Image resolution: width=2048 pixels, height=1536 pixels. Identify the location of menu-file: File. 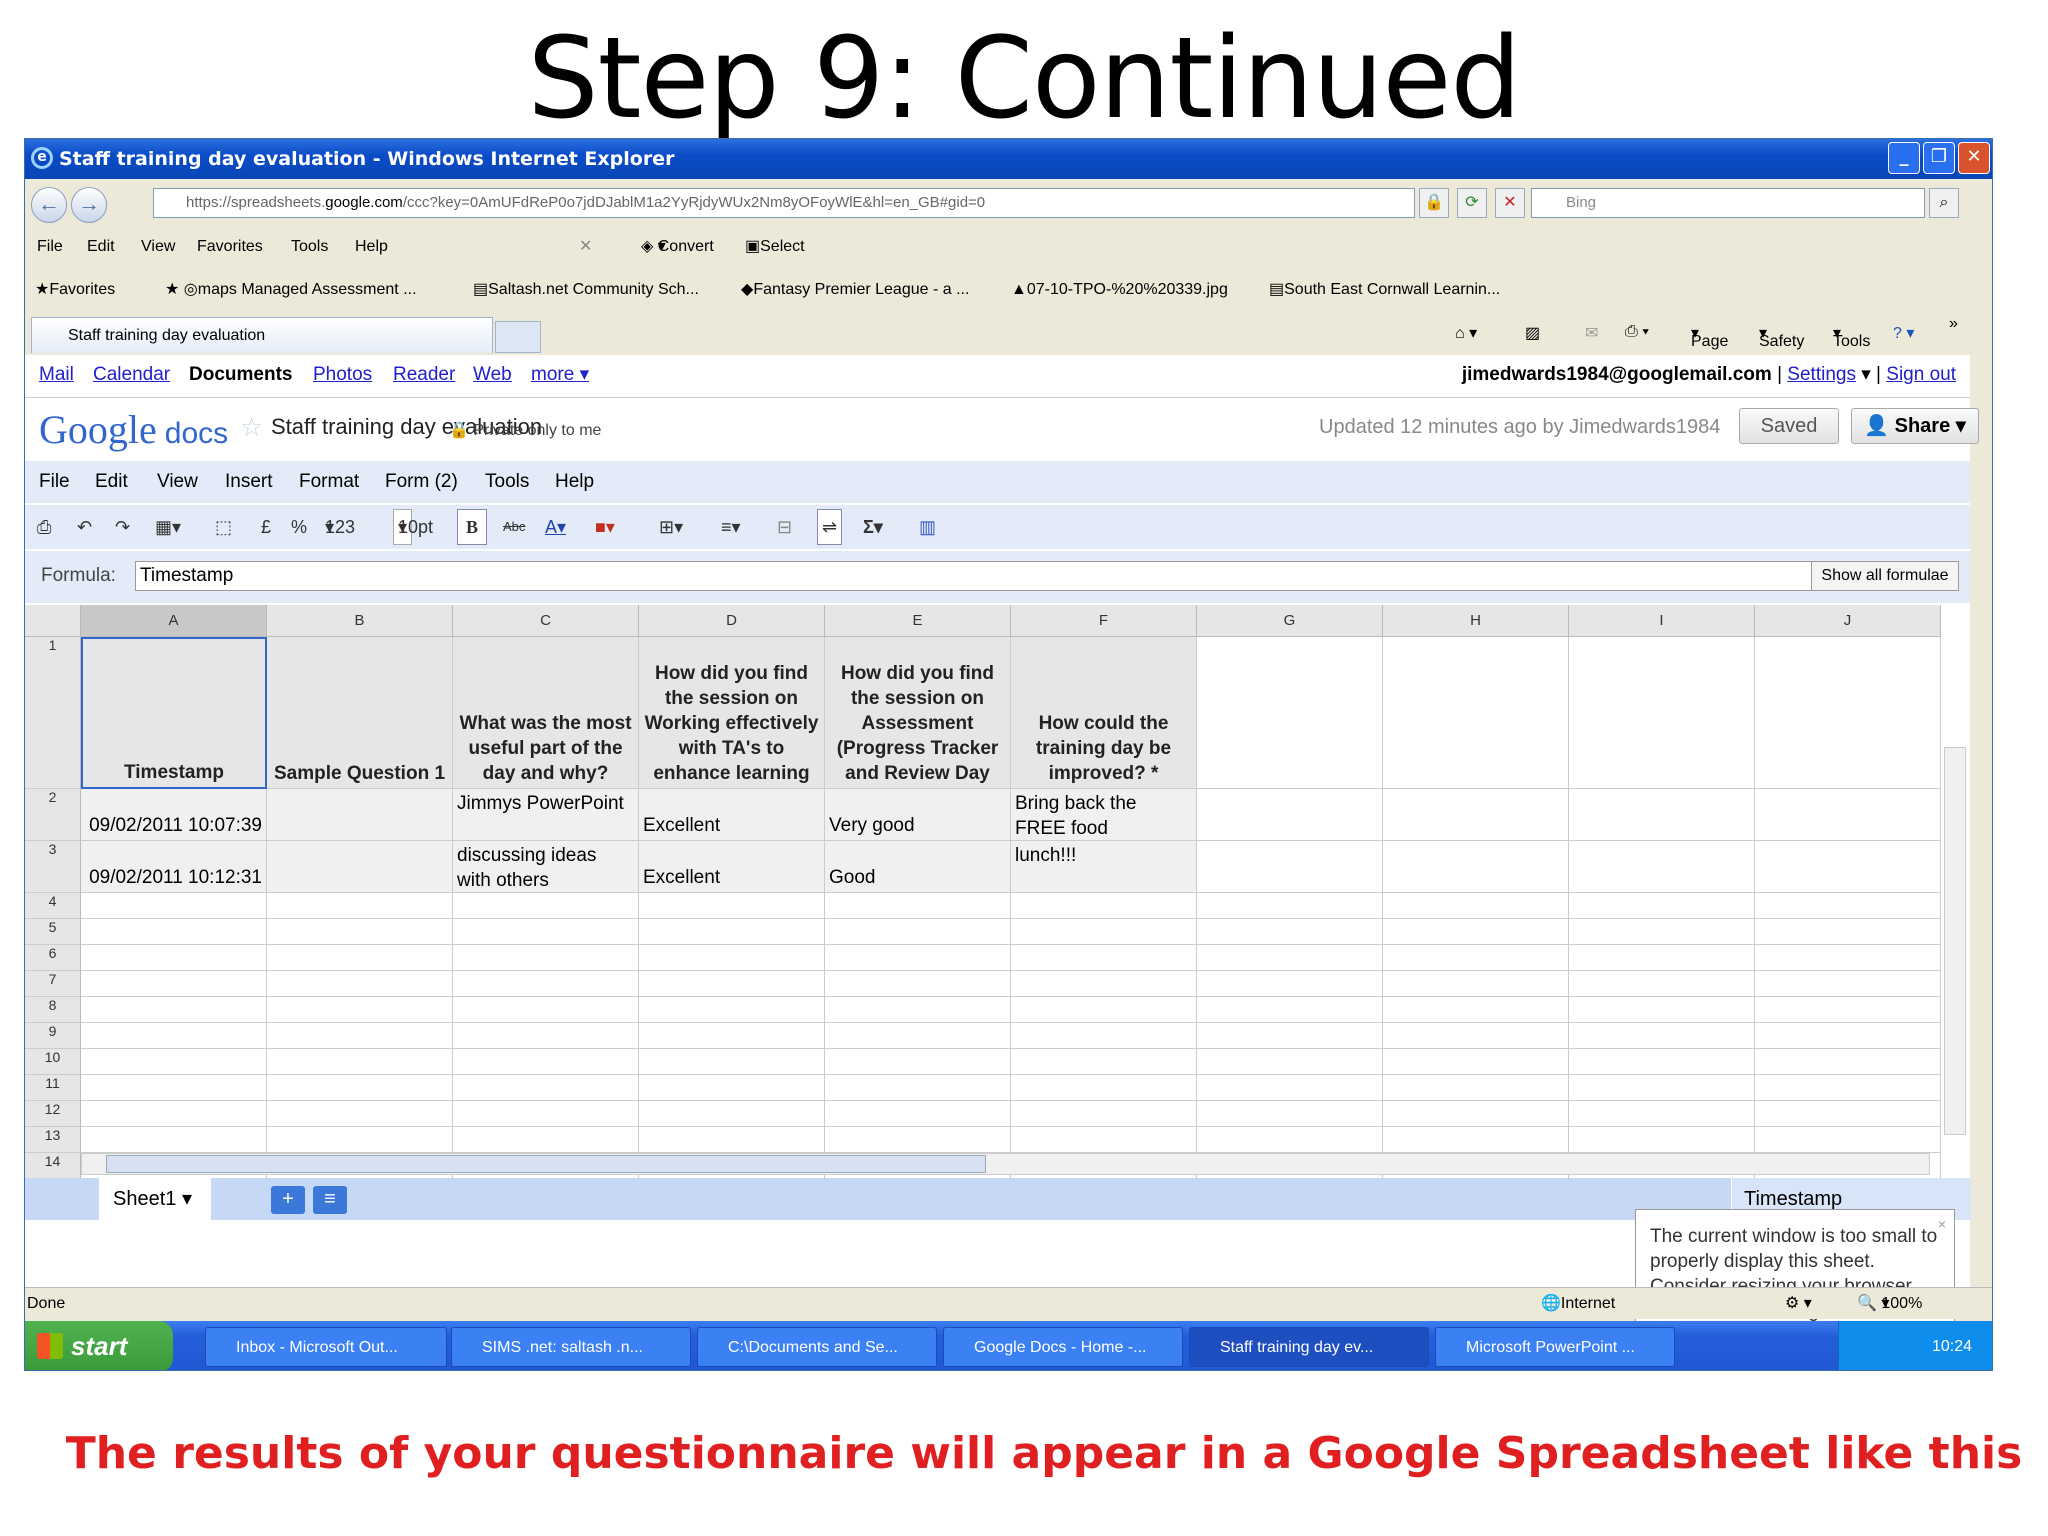
(50, 247).